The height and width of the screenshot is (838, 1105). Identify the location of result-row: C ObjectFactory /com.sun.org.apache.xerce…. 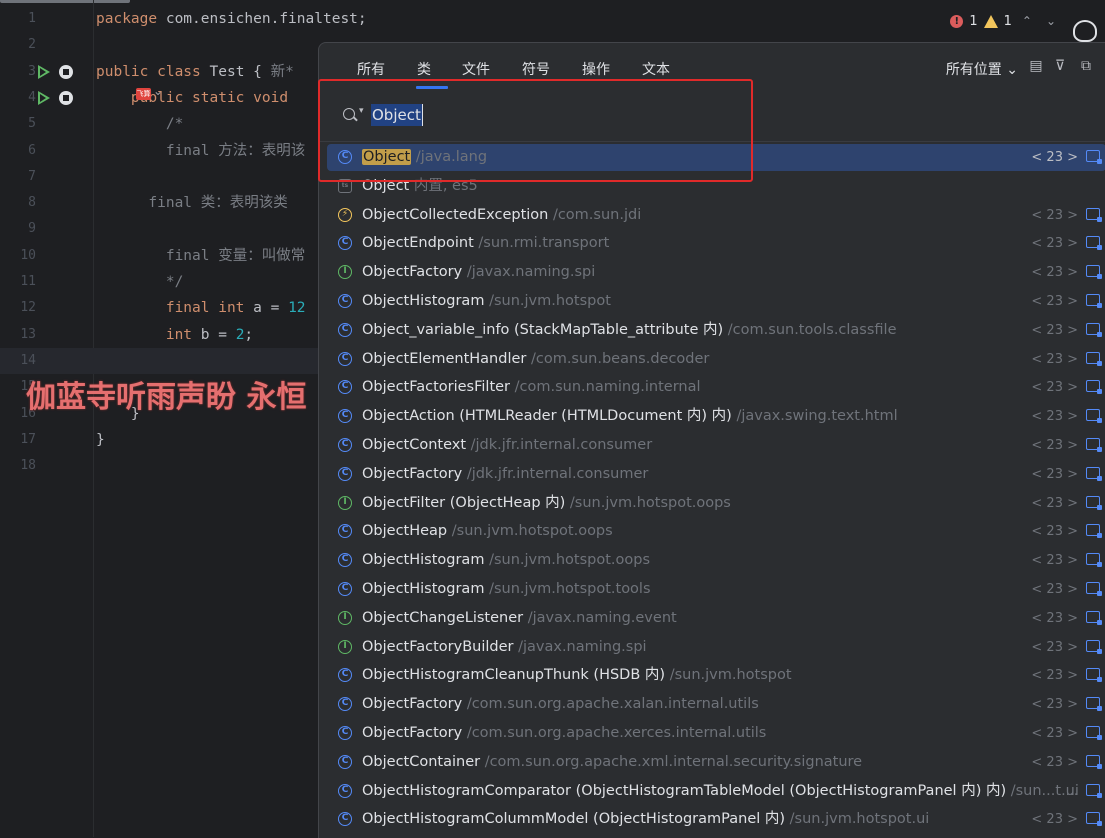
(716, 733).